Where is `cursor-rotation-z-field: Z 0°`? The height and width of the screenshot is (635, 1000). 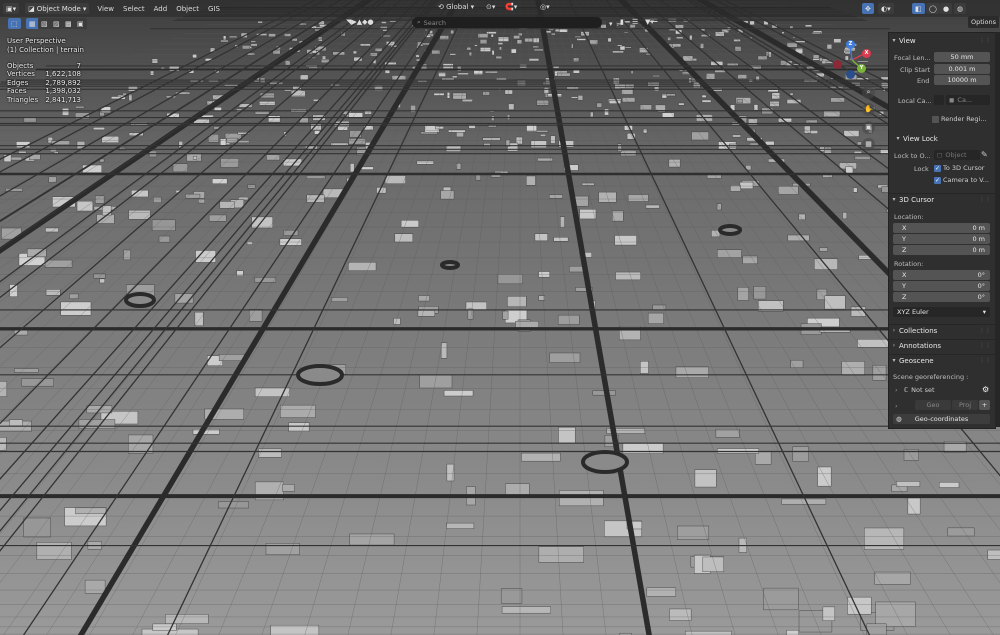
cursor-rotation-z-field: Z 0° is located at coordinates (941, 297).